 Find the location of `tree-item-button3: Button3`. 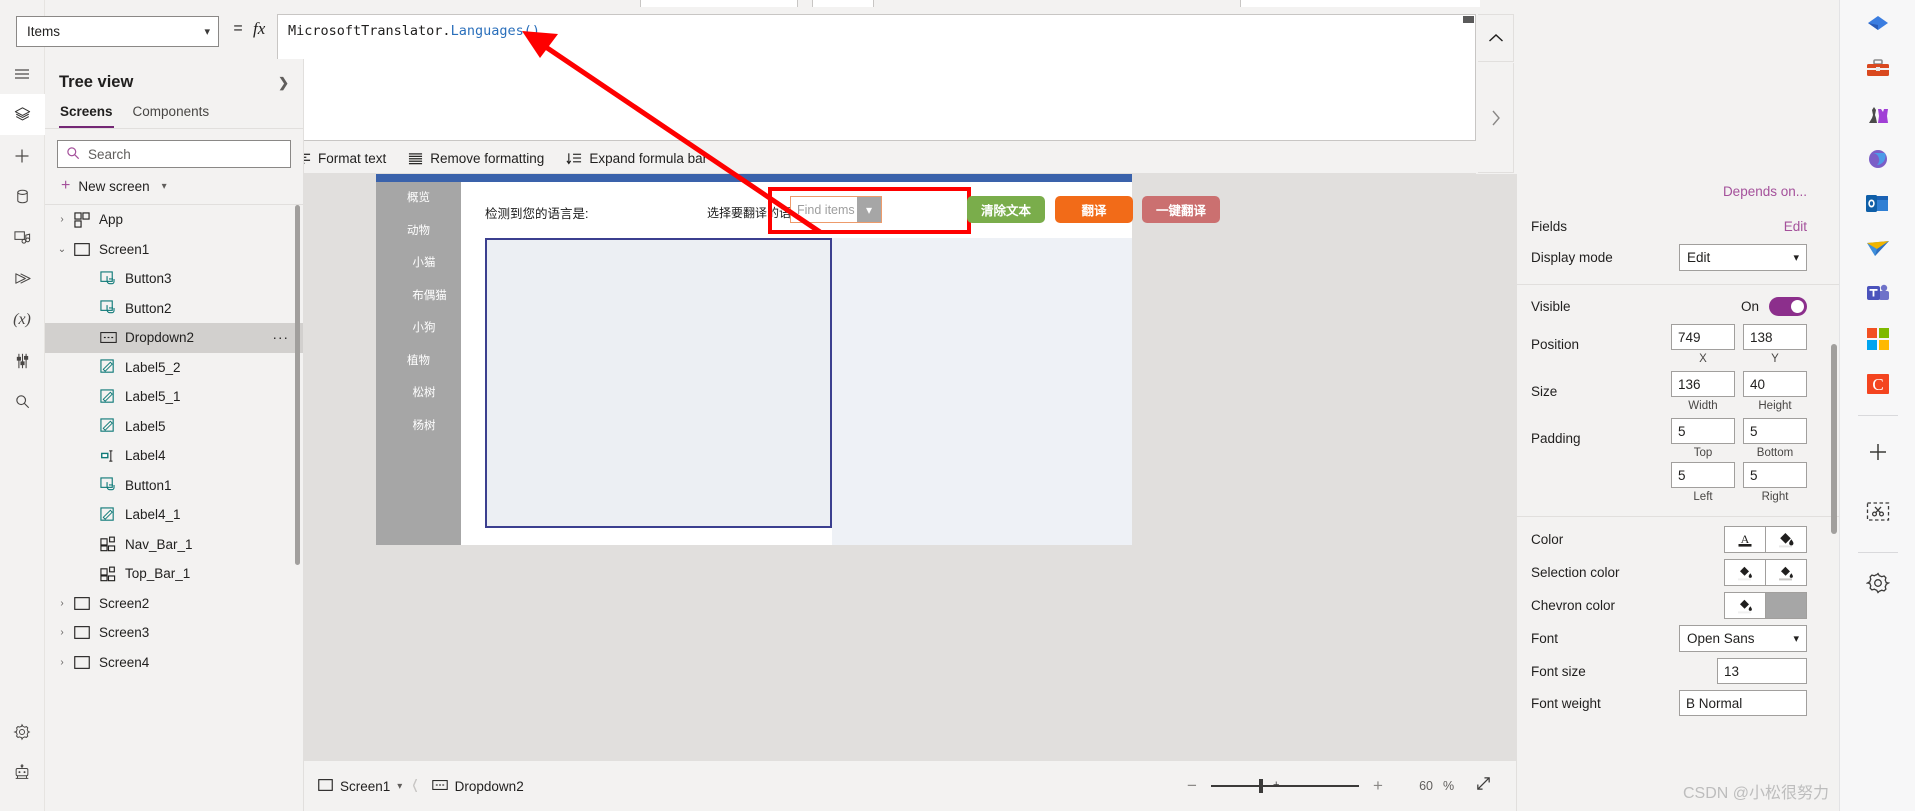

tree-item-button3: Button3 is located at coordinates (174, 279).